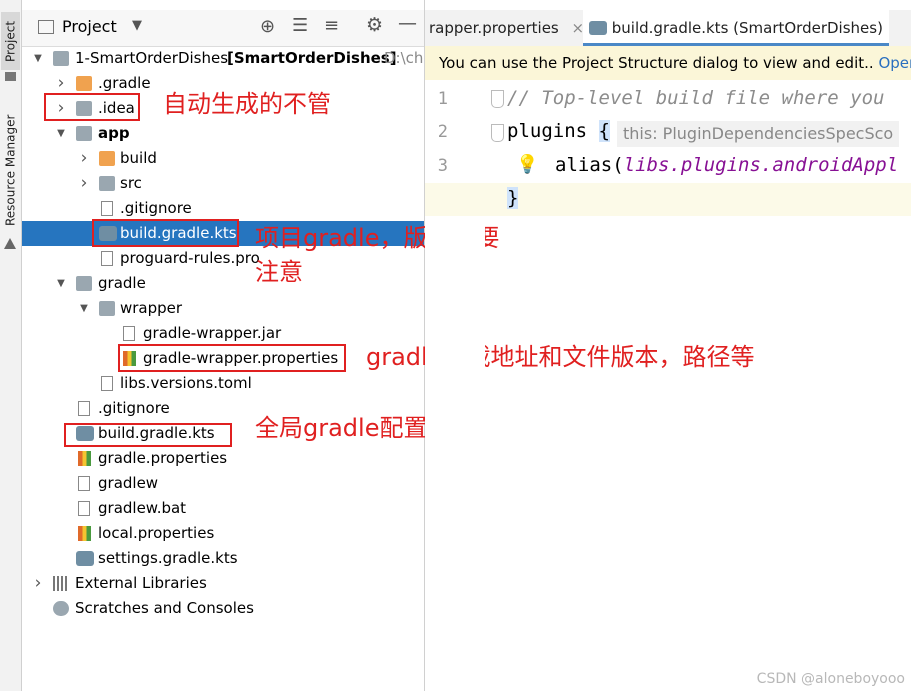 Image resolution: width=911 pixels, height=691 pixels. What do you see at coordinates (190, 258) in the screenshot?
I see `tree-item-label: proguard-rules.pro` at bounding box center [190, 258].